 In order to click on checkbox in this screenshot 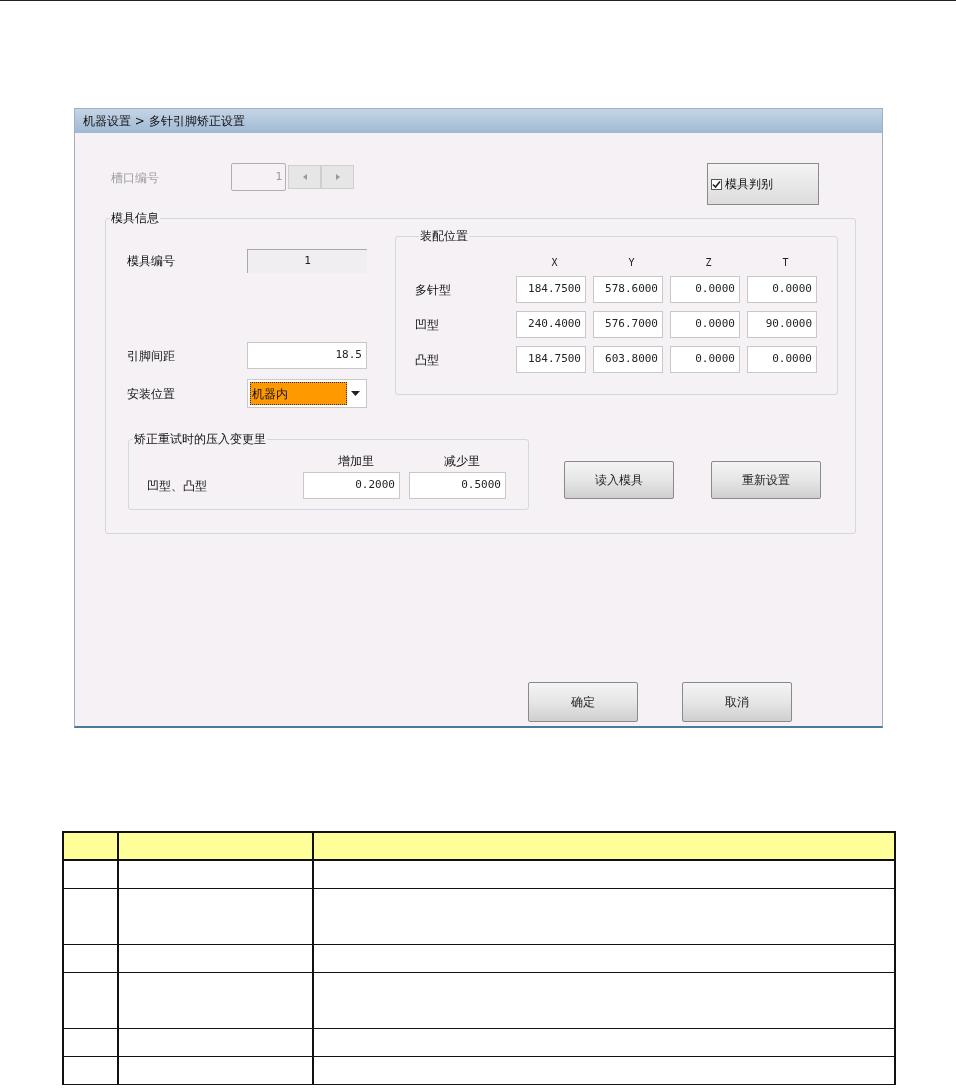, I will do `click(716, 184)`.